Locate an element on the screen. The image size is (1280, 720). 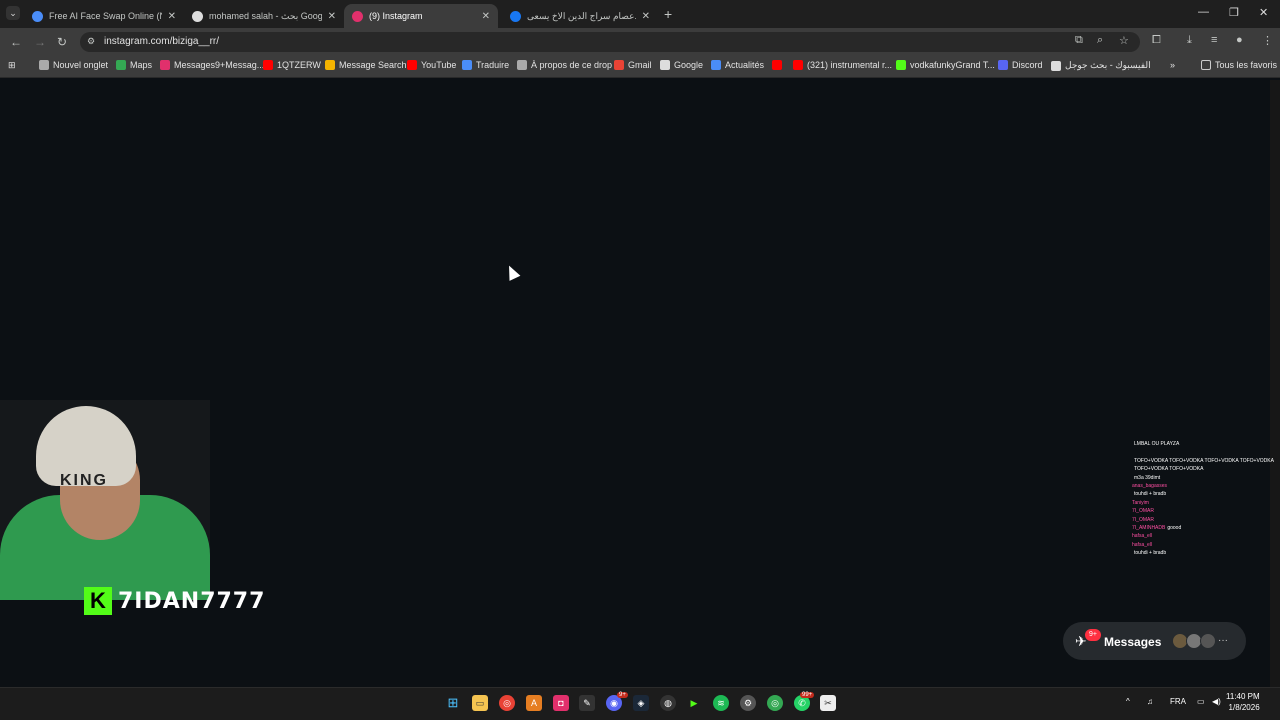
chat-message: hafsa_ell is located at coordinates (1204, 536).